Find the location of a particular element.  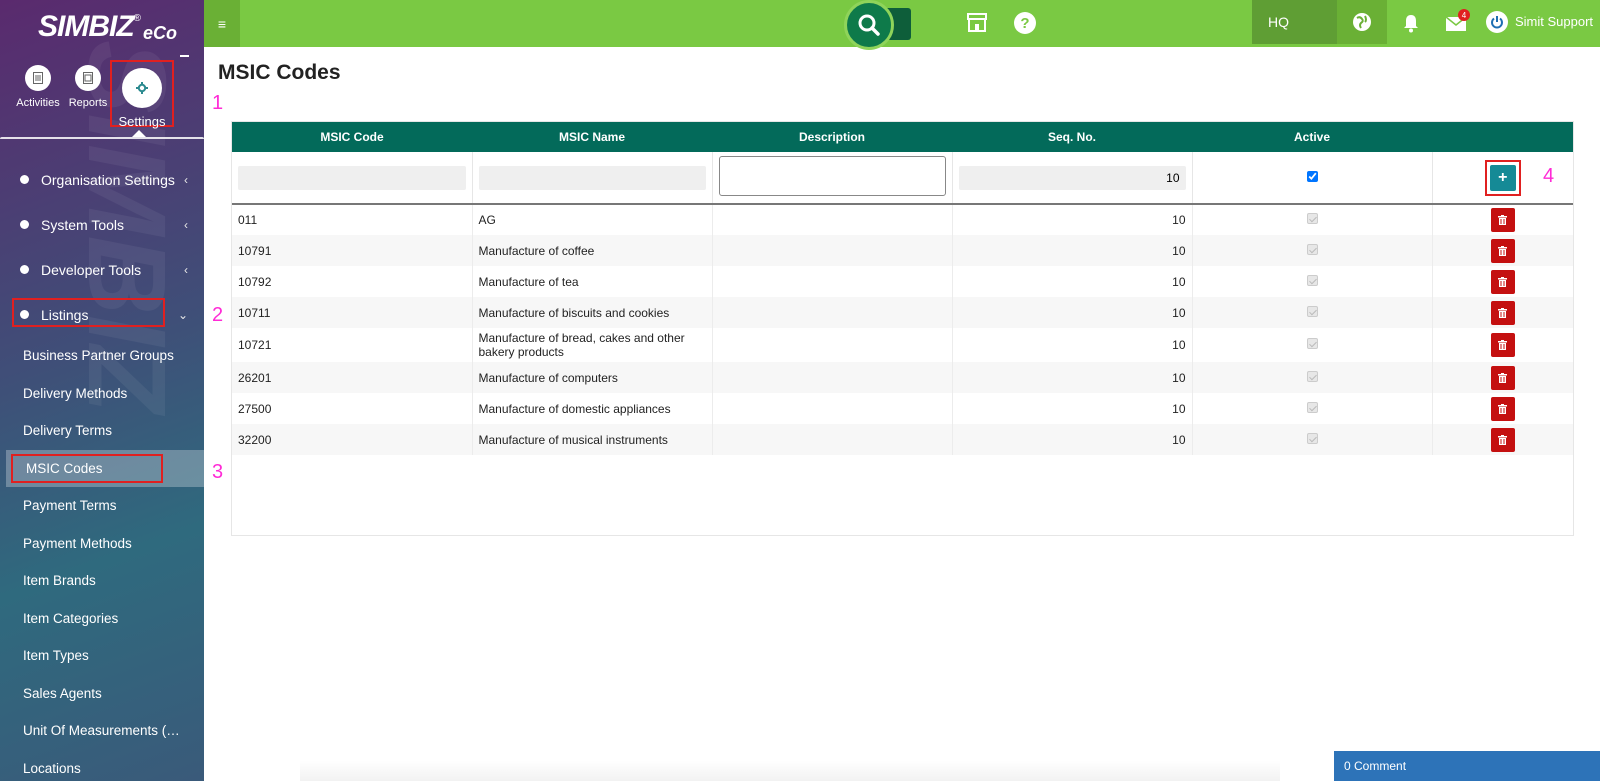

minimize-dash is located at coordinates (184, 56).